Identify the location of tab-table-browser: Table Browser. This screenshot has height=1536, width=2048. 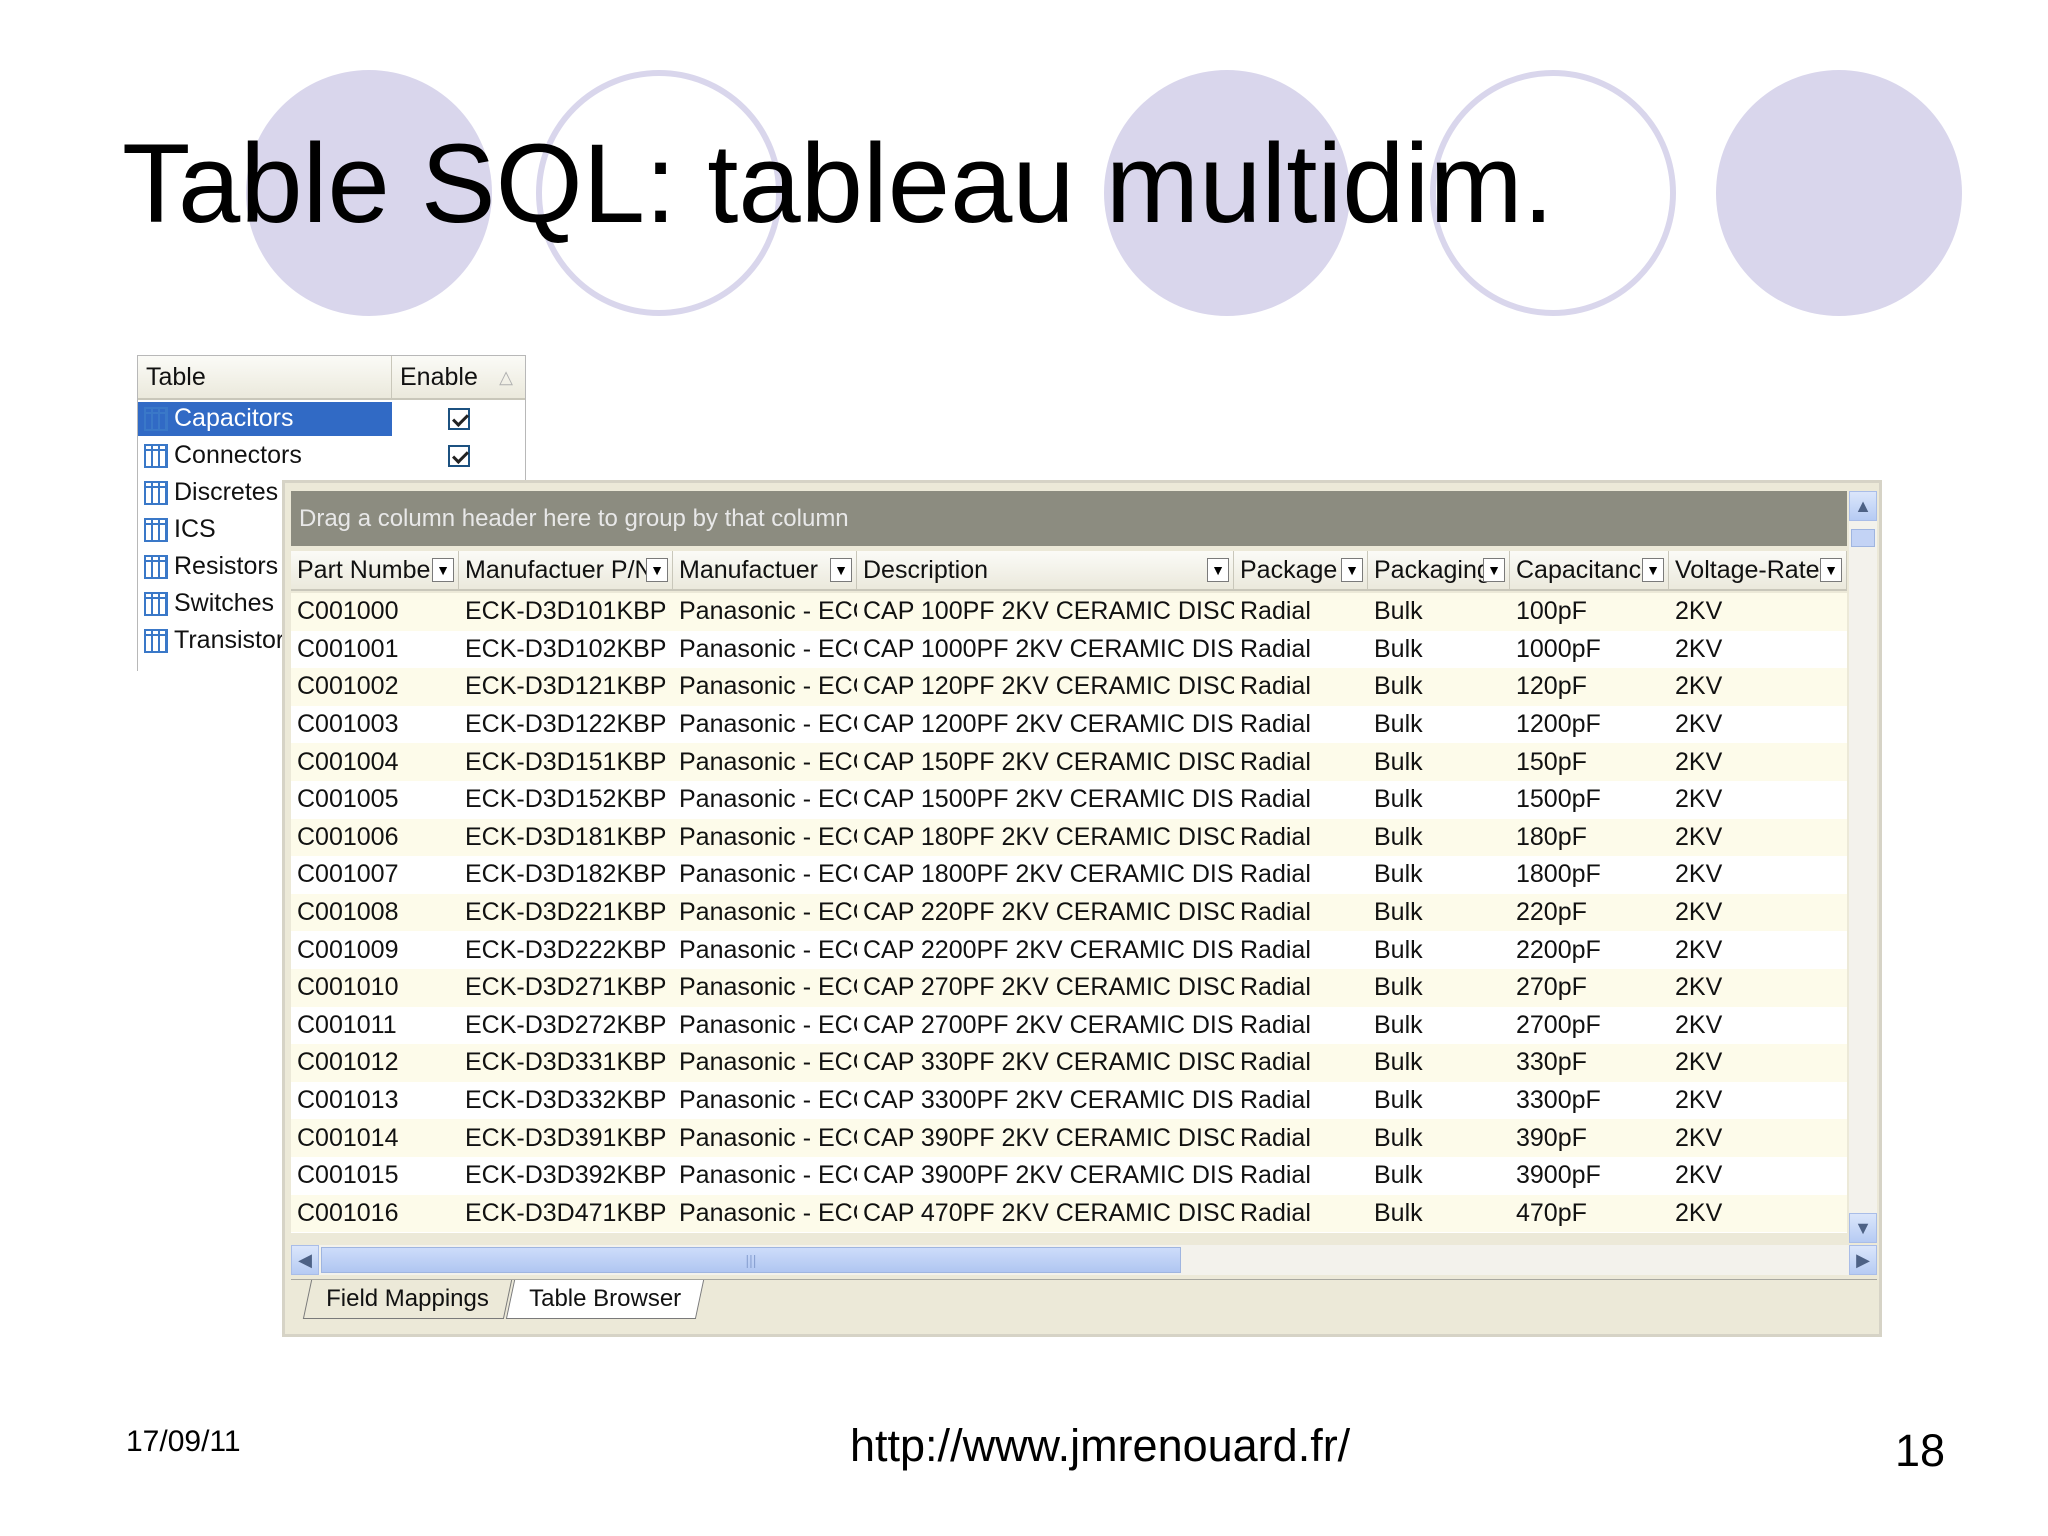
(604, 1299).